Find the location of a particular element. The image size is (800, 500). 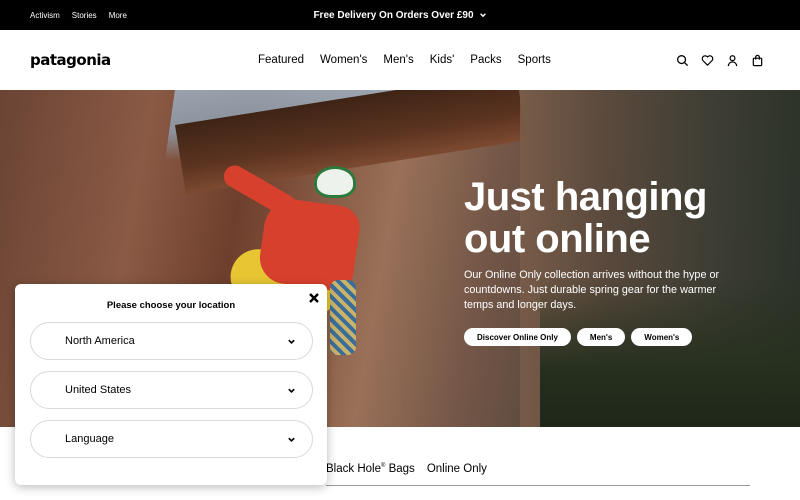

country-select-value: United States is located at coordinates (98, 390).